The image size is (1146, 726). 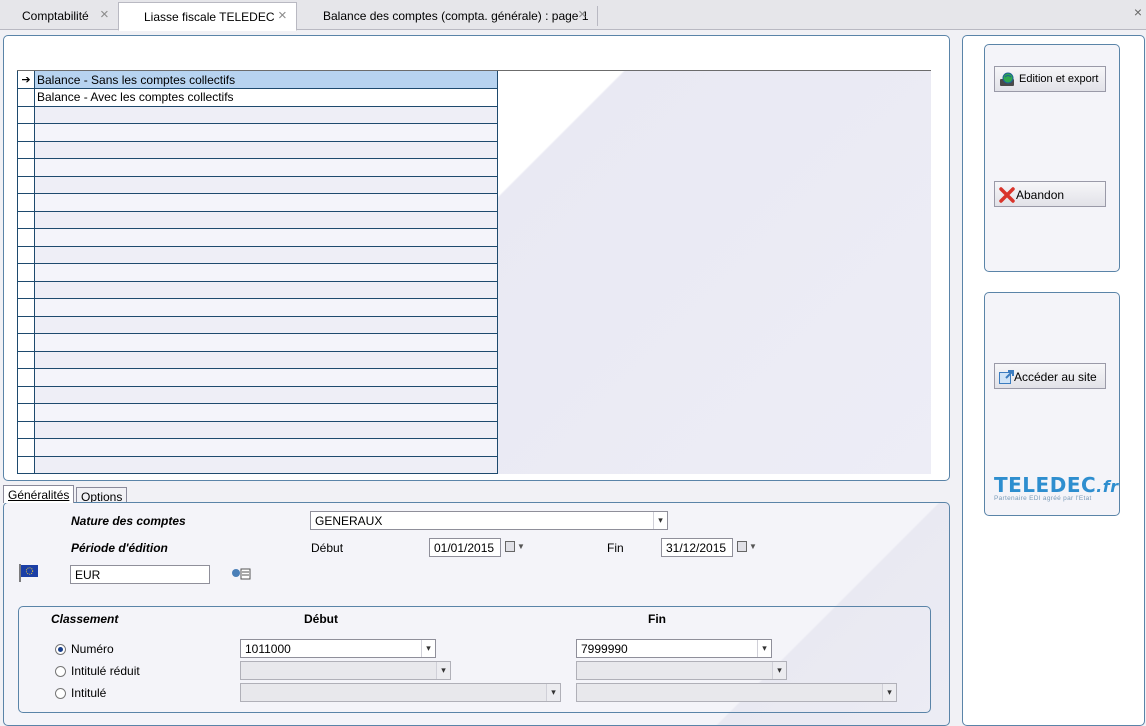 What do you see at coordinates (60, 693) in the screenshot?
I see `radio-intitule` at bounding box center [60, 693].